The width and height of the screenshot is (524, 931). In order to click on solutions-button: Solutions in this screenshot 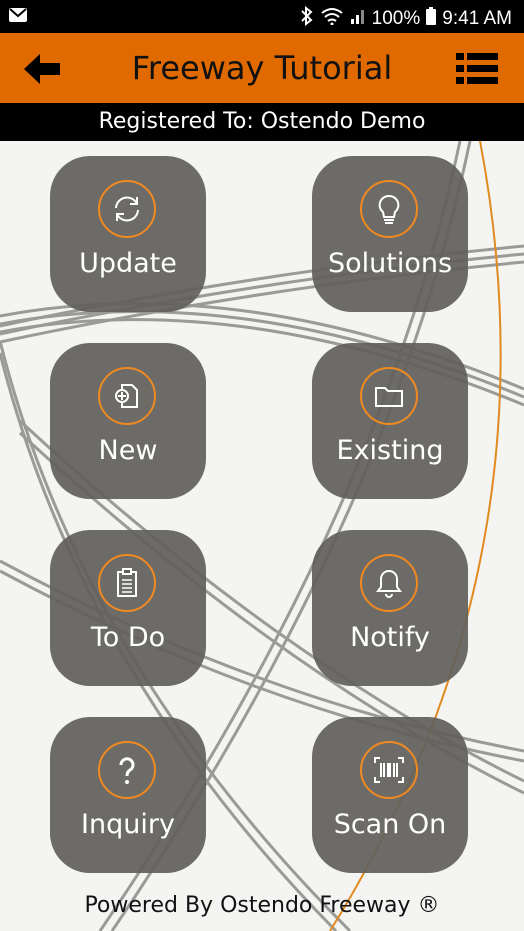, I will do `click(390, 234)`.